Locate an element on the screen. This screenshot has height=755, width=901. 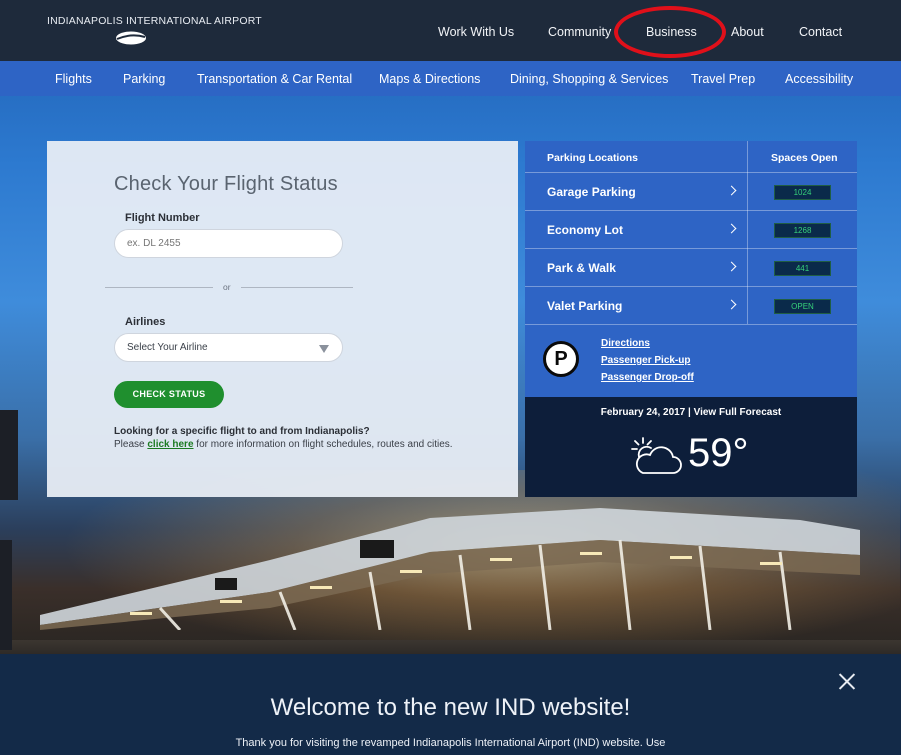
parking-p-icon: P is located at coordinates (561, 359).